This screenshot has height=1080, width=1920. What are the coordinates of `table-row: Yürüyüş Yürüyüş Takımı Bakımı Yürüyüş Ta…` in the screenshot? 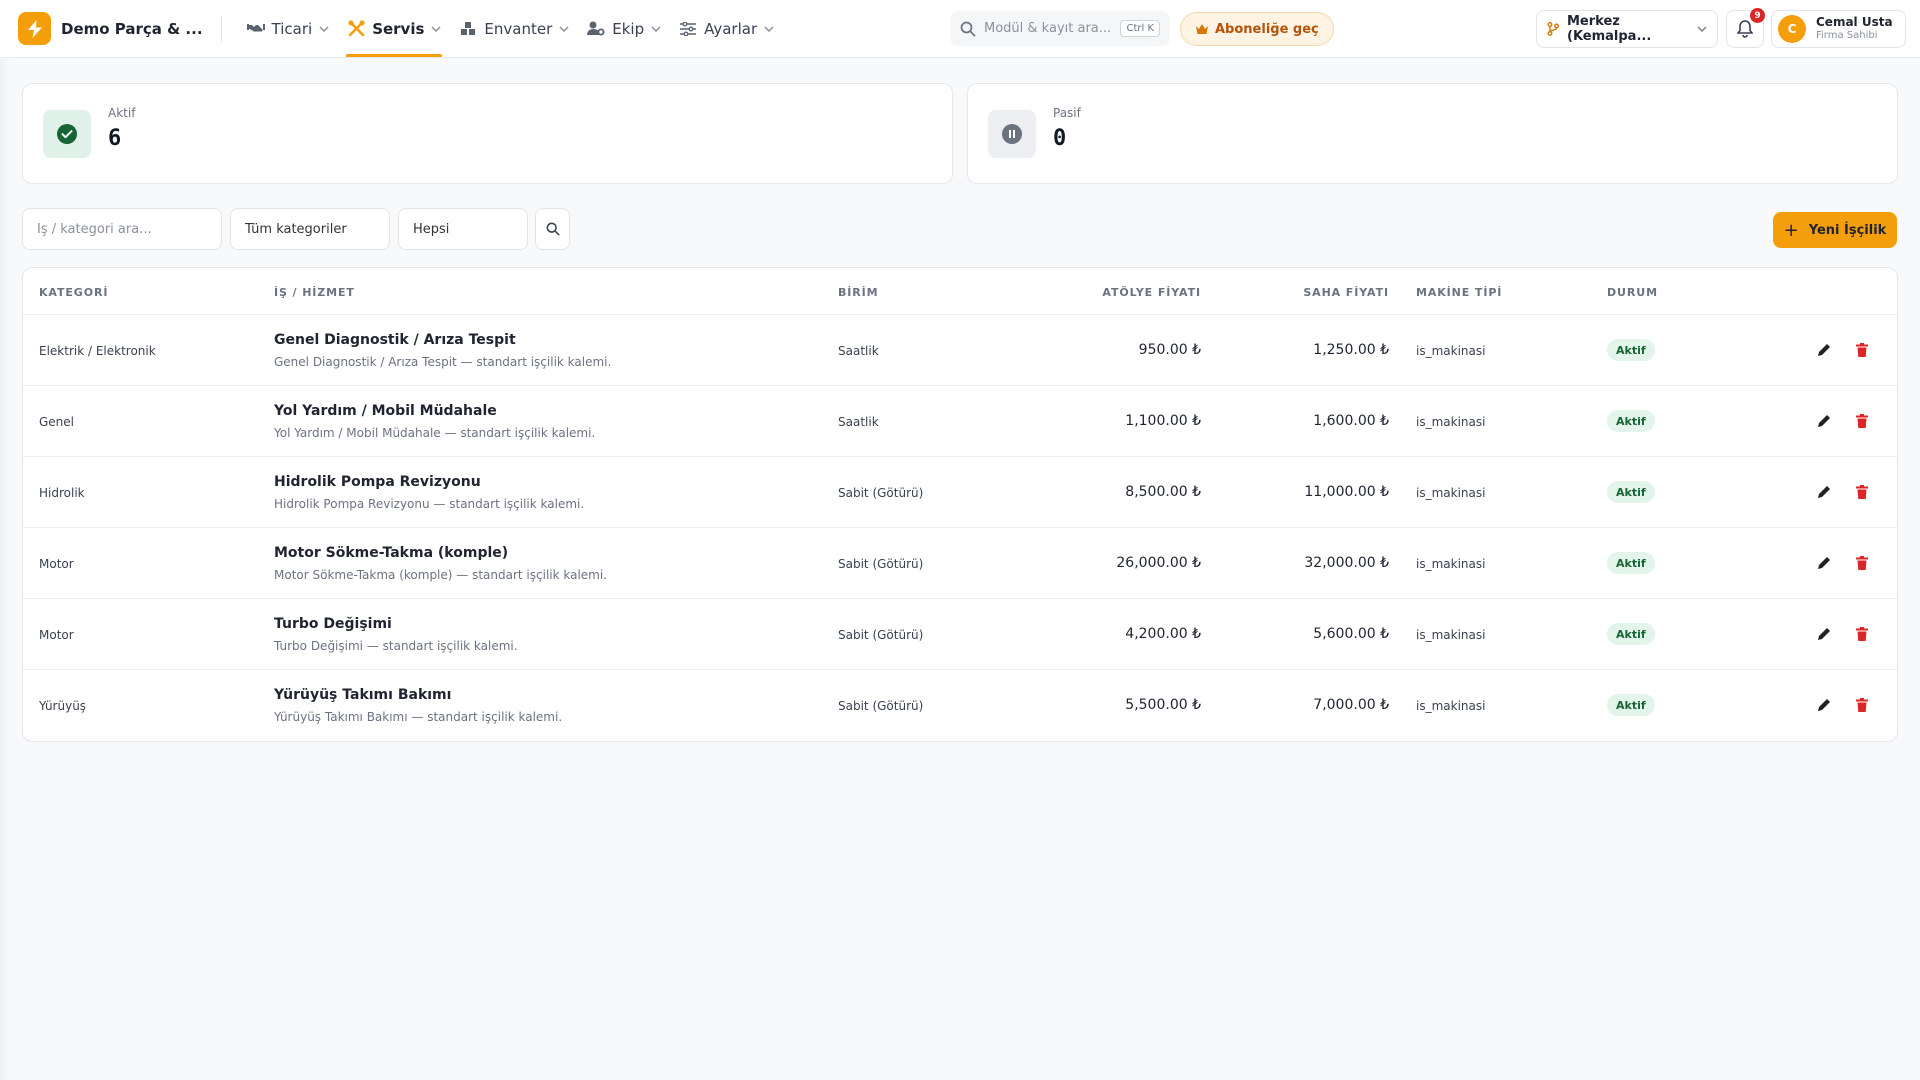 It's located at (960, 705).